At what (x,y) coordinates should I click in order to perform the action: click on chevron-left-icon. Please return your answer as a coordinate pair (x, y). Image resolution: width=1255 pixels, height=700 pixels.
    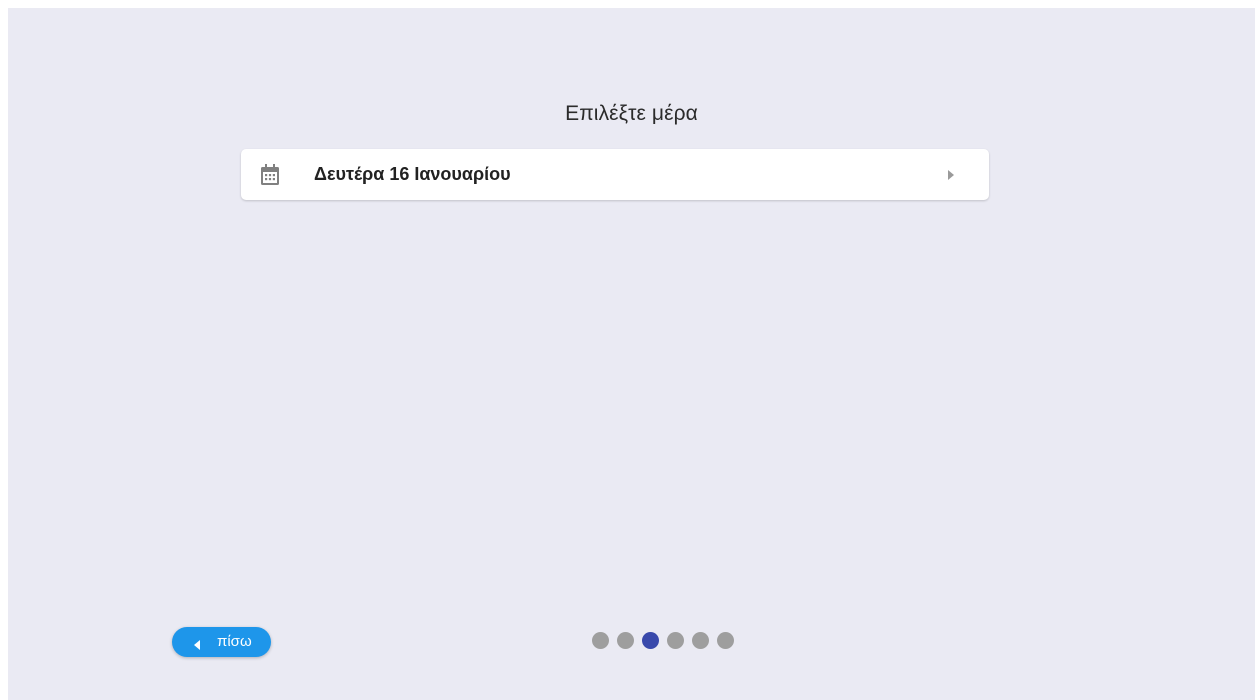
    Looking at the image, I should click on (197, 643).